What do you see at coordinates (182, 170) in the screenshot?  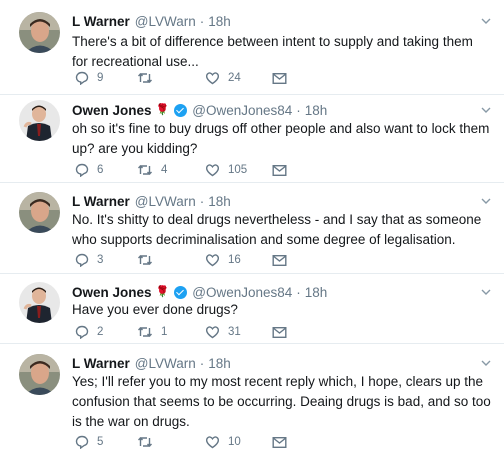 I see `tweet-actions: 6 4 105` at bounding box center [182, 170].